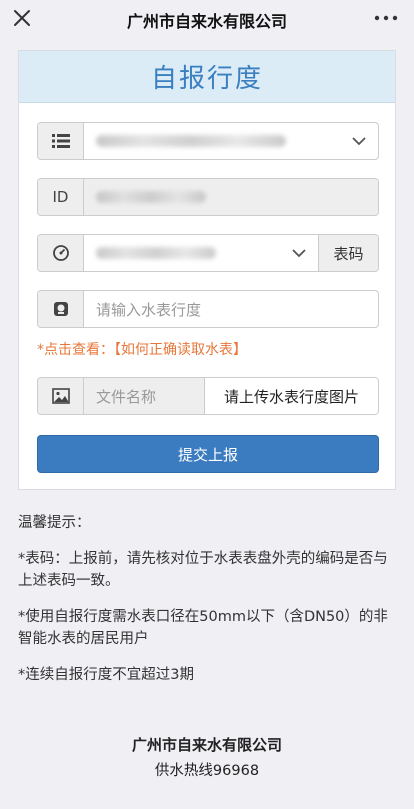 Image resolution: width=414 pixels, height=809 pixels. What do you see at coordinates (206, 21) in the screenshot?
I see `page-title: 广州市自来水有限公司` at bounding box center [206, 21].